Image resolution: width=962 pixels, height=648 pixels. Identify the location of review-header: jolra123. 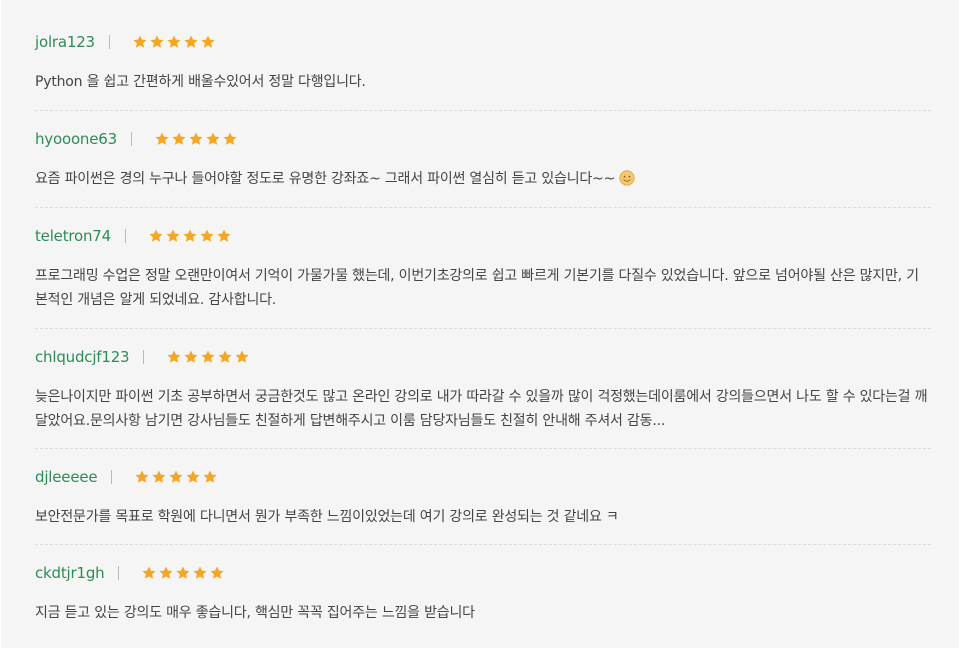
(125, 42).